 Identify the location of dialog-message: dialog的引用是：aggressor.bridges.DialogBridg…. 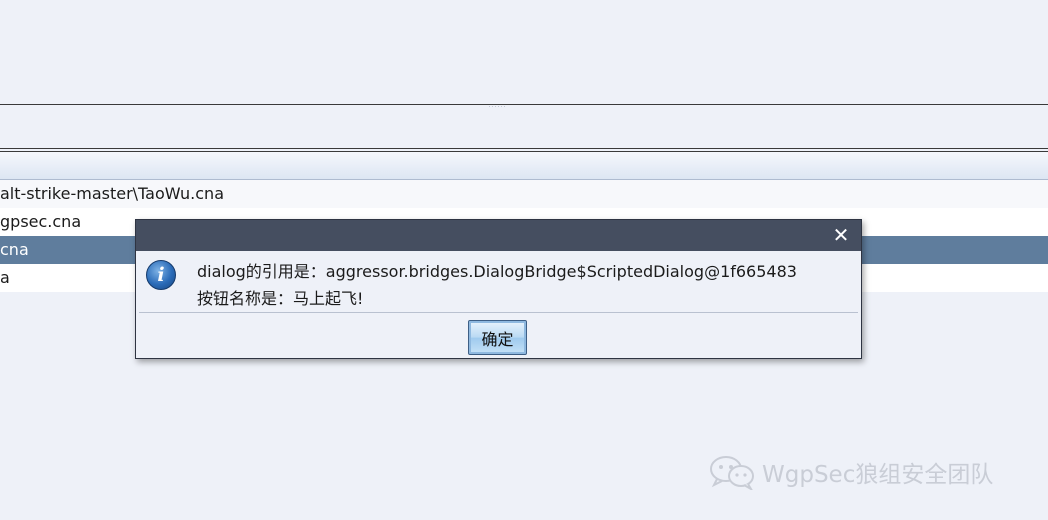
(497, 285).